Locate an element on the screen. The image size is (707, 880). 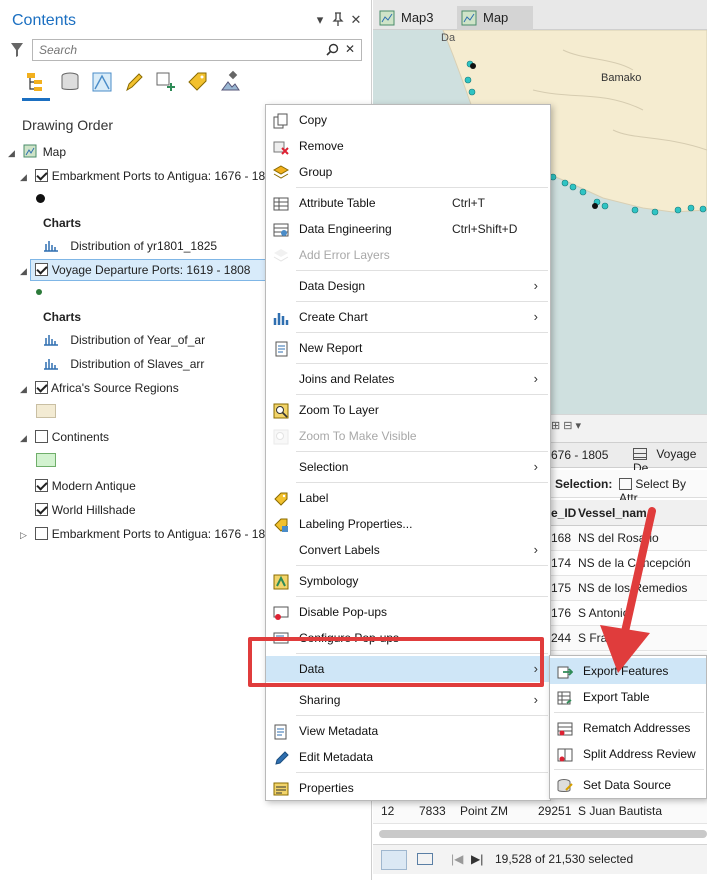
menu-item-shortcut: Ctrl+Shift+D is located at coordinates (485, 229).